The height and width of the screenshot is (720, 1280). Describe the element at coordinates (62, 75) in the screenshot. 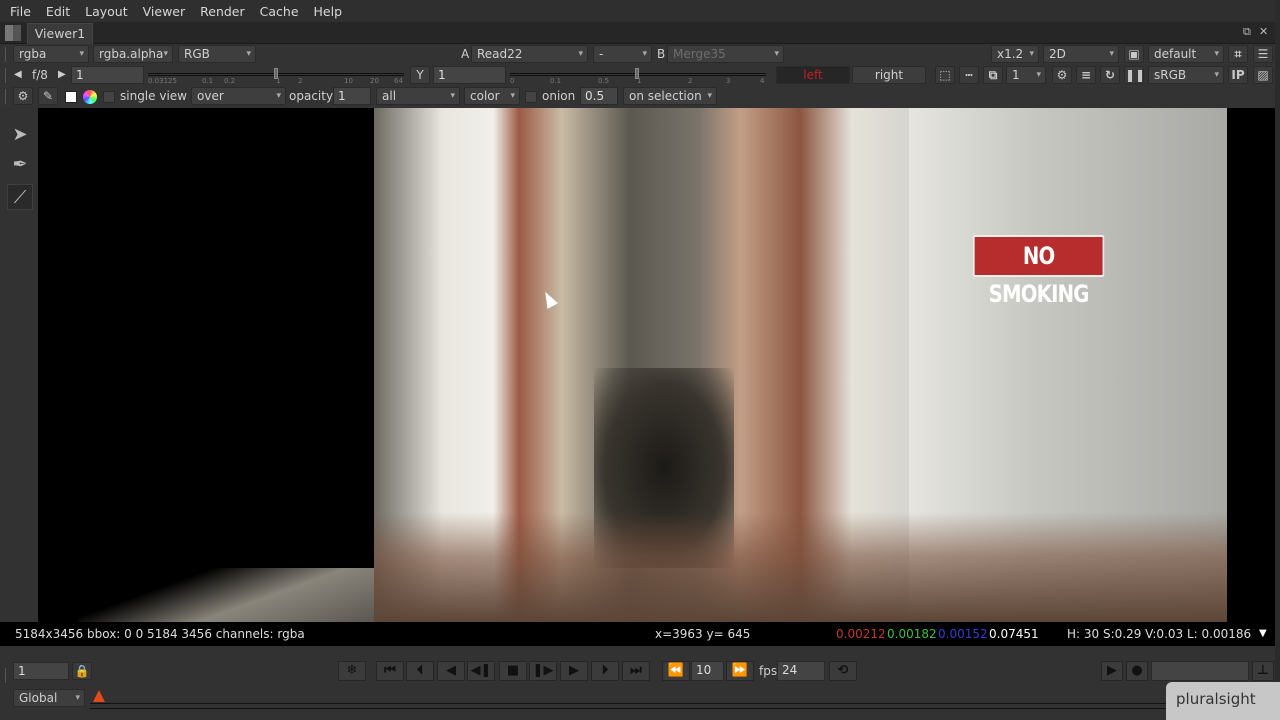

I see `fstop-increment-icon: ▶` at that location.